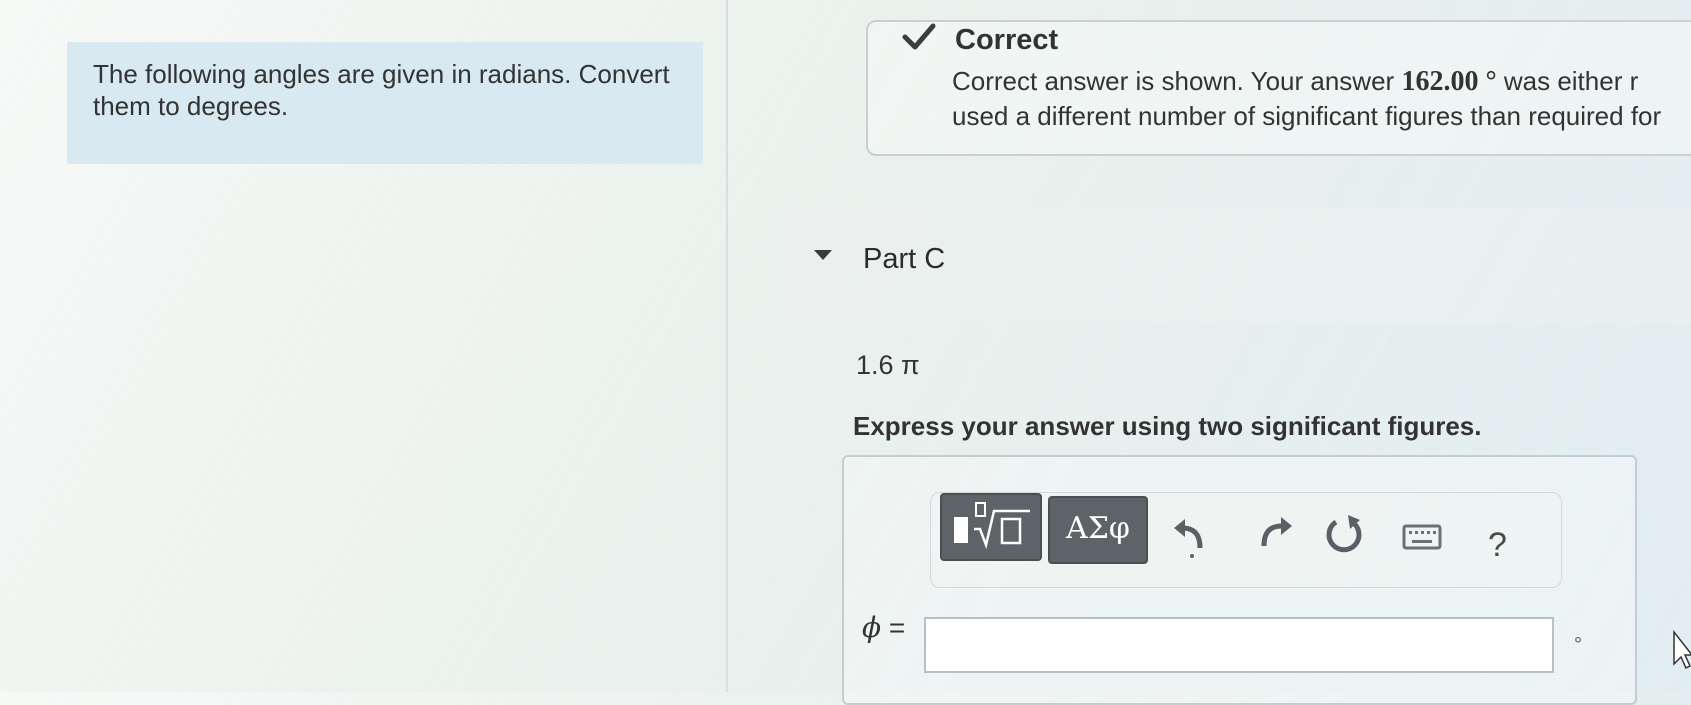 The width and height of the screenshot is (1691, 705). I want to click on templates-button, so click(991, 527).